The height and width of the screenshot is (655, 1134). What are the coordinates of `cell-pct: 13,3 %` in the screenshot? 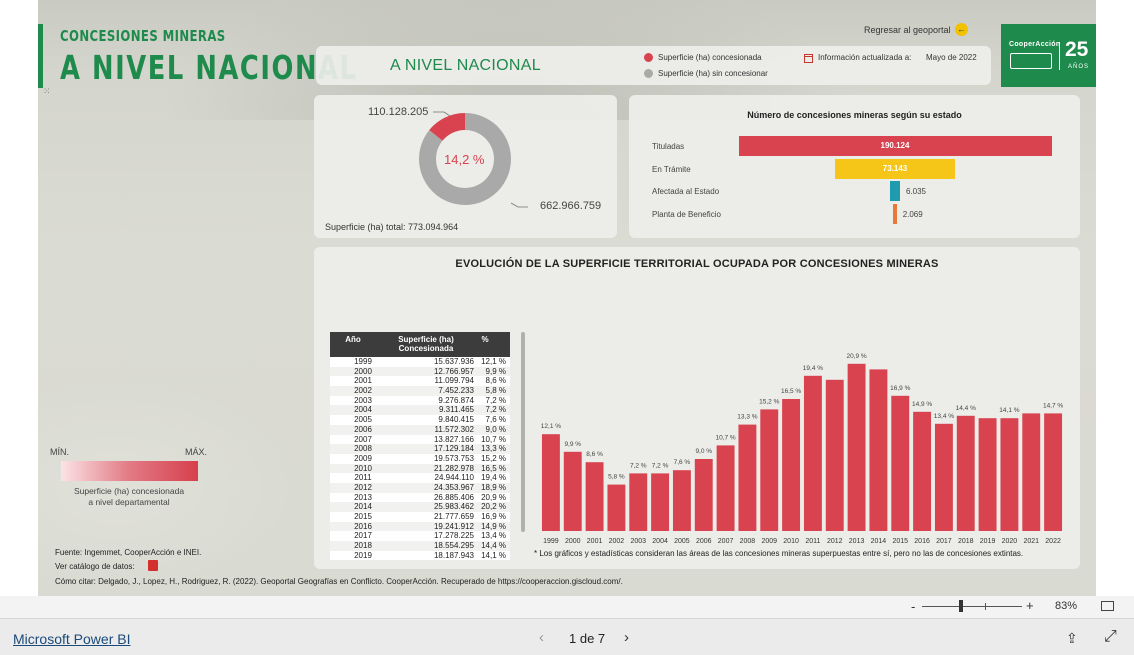 It's located at (493, 449).